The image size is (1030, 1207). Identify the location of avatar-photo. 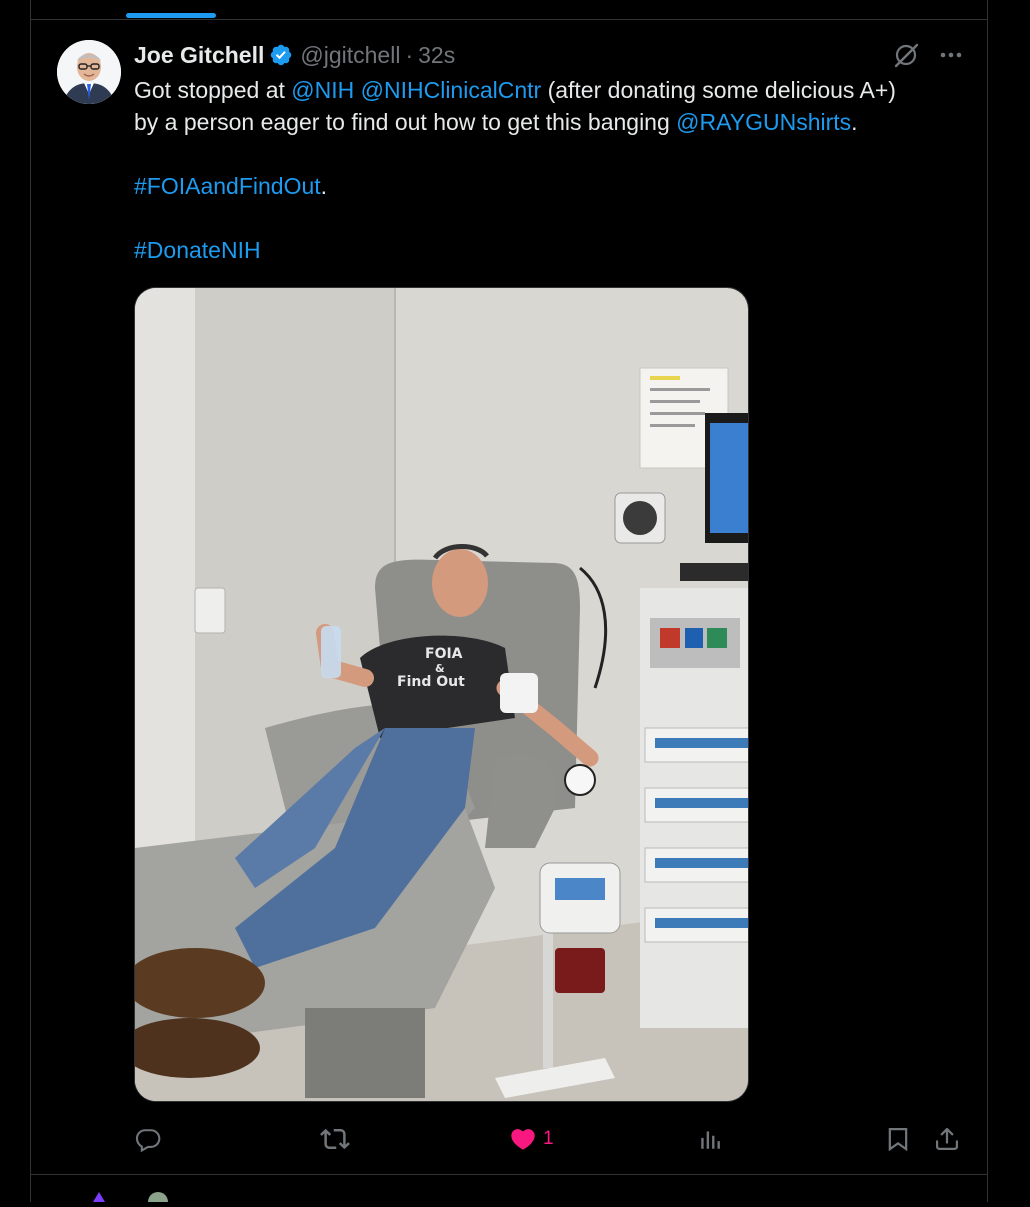
(89, 72).